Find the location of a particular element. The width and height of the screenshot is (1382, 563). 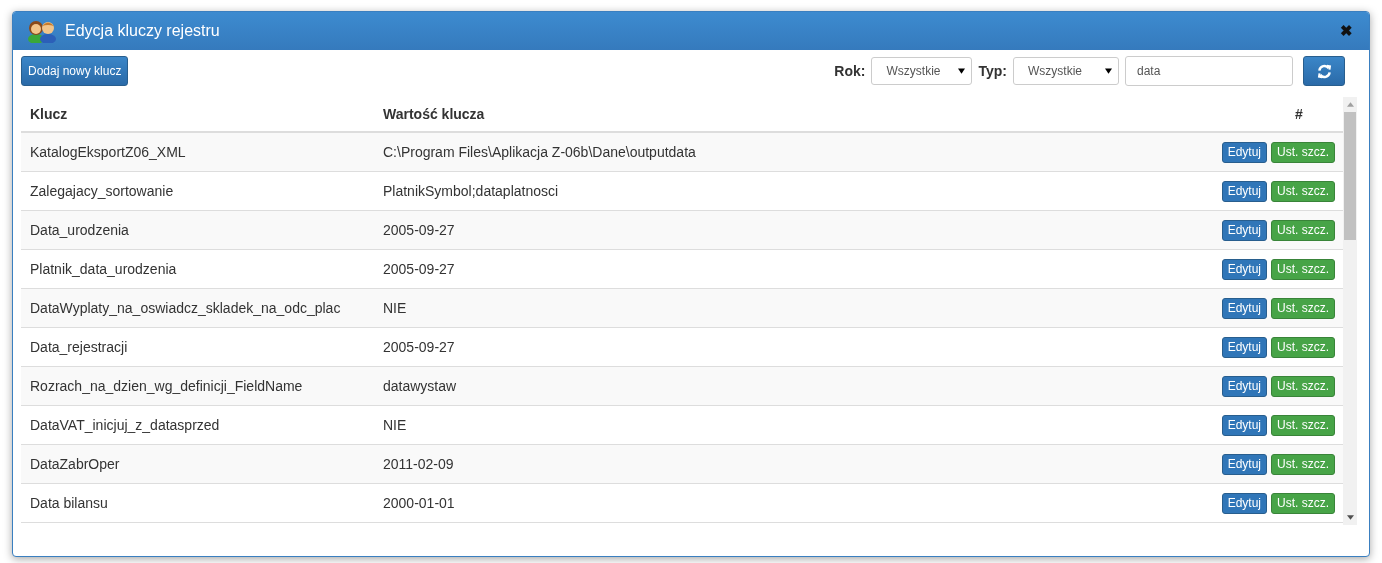

scroll-up-icon is located at coordinates (1350, 104).